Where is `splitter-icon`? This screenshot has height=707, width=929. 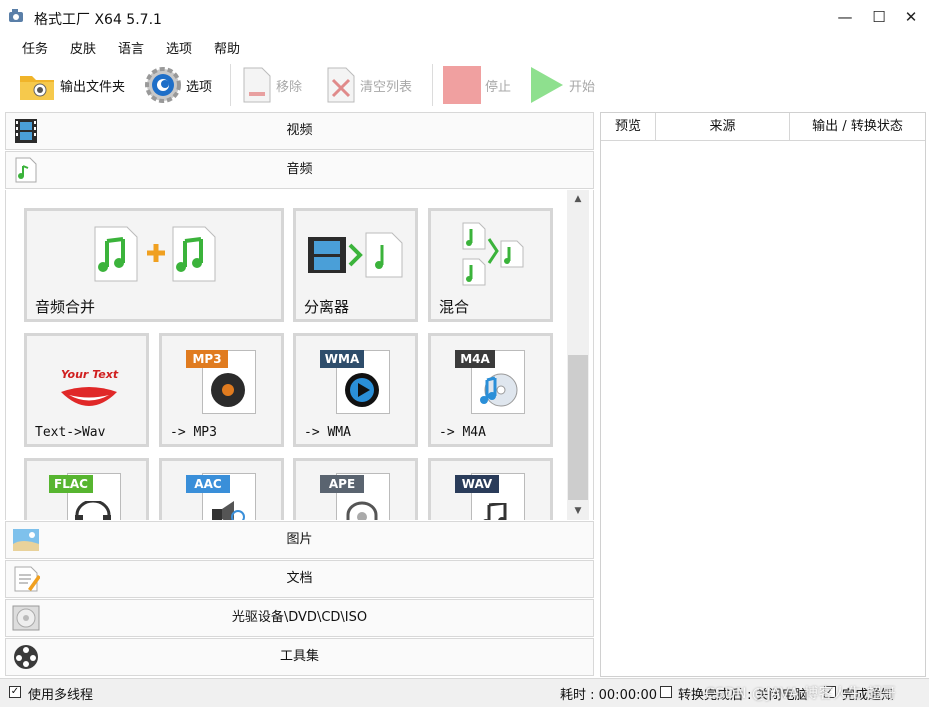
splitter-icon is located at coordinates (355, 255).